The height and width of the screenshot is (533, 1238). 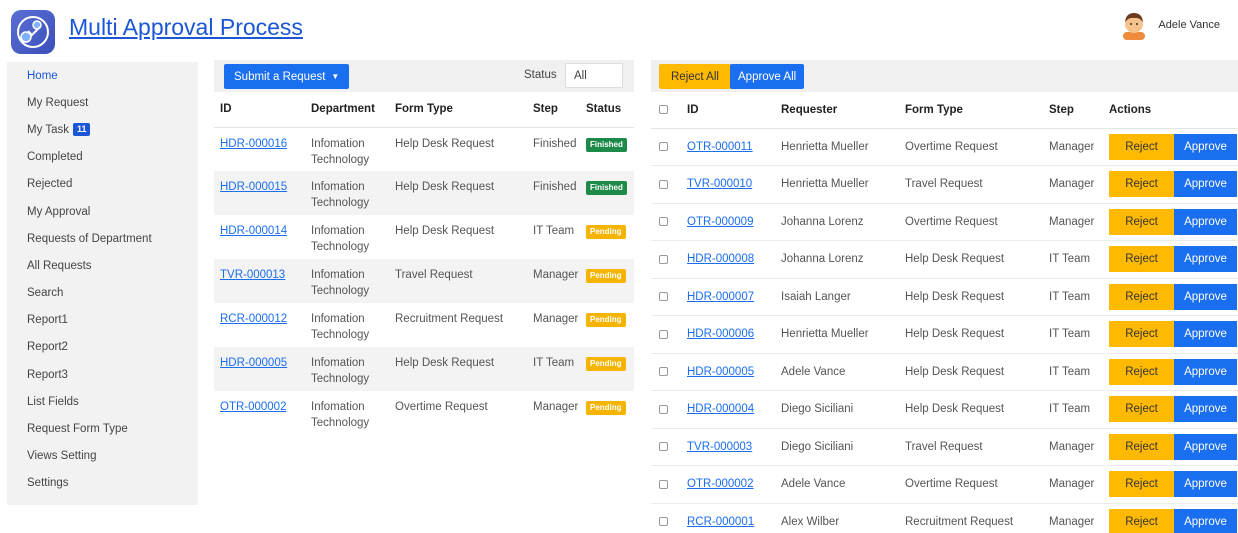 What do you see at coordinates (33, 32) in the screenshot?
I see `app-logo-icon` at bounding box center [33, 32].